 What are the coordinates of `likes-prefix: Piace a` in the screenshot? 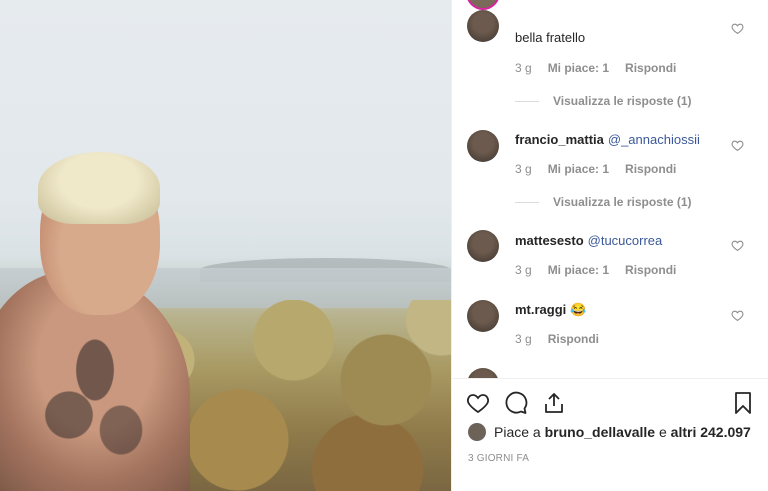 It's located at (517, 432).